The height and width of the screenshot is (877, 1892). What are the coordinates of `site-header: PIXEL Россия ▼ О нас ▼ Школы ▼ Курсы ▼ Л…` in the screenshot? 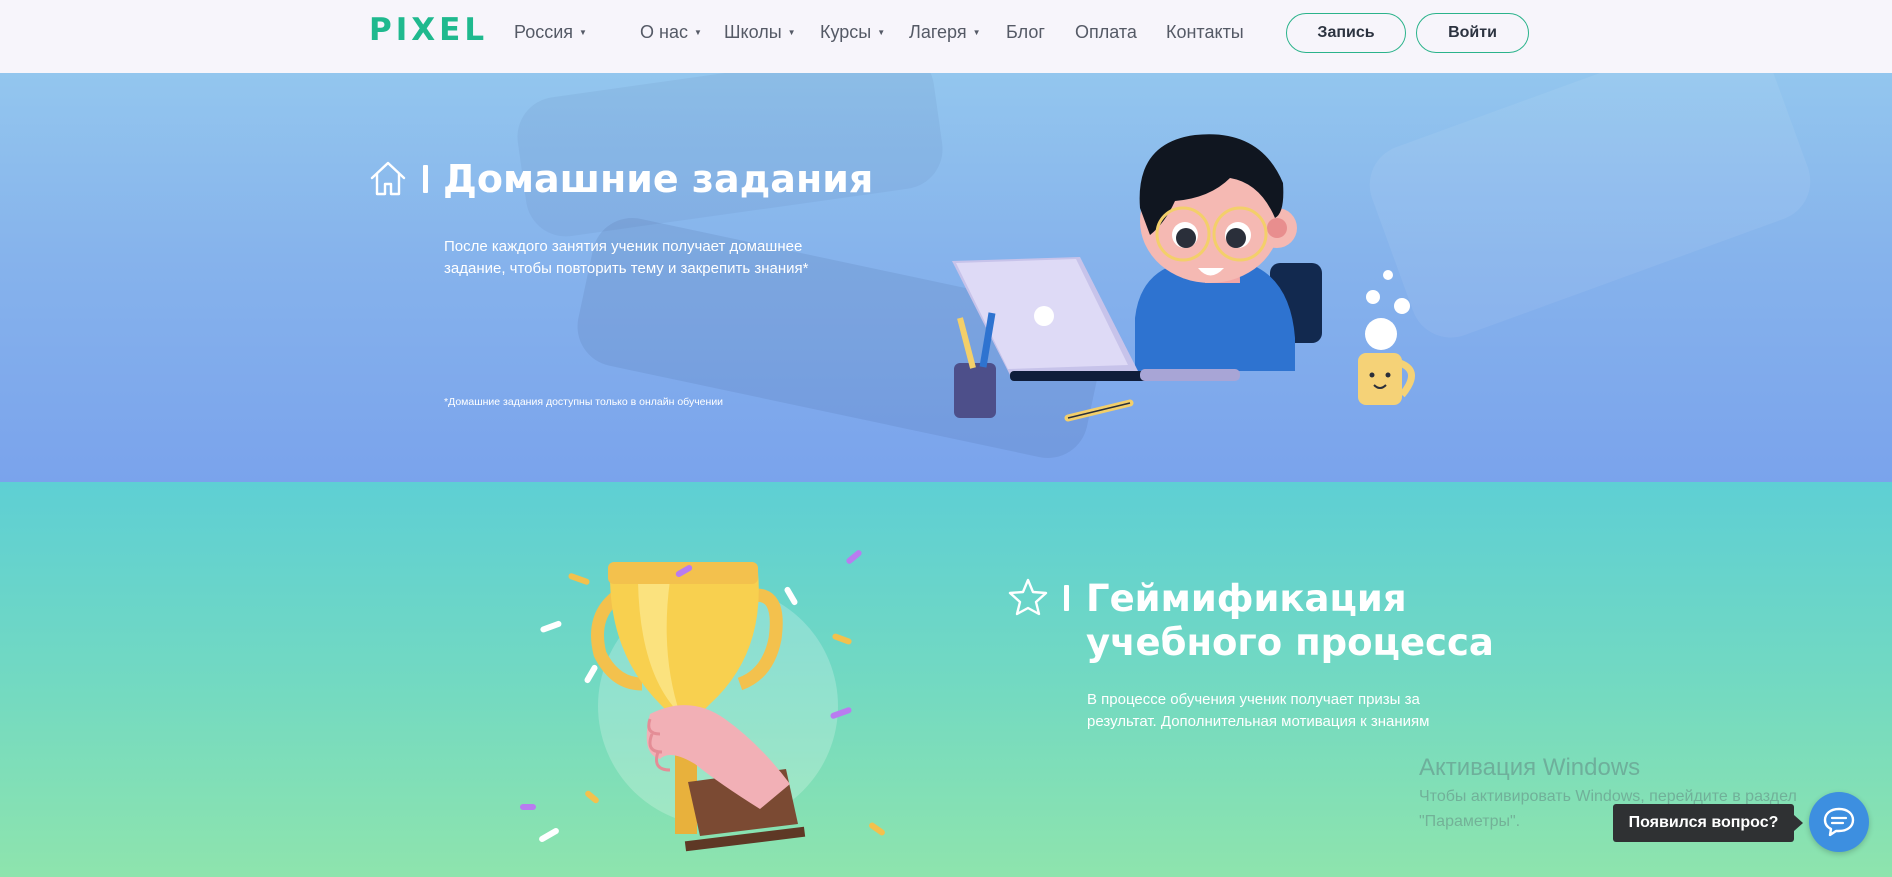 It's located at (946, 36).